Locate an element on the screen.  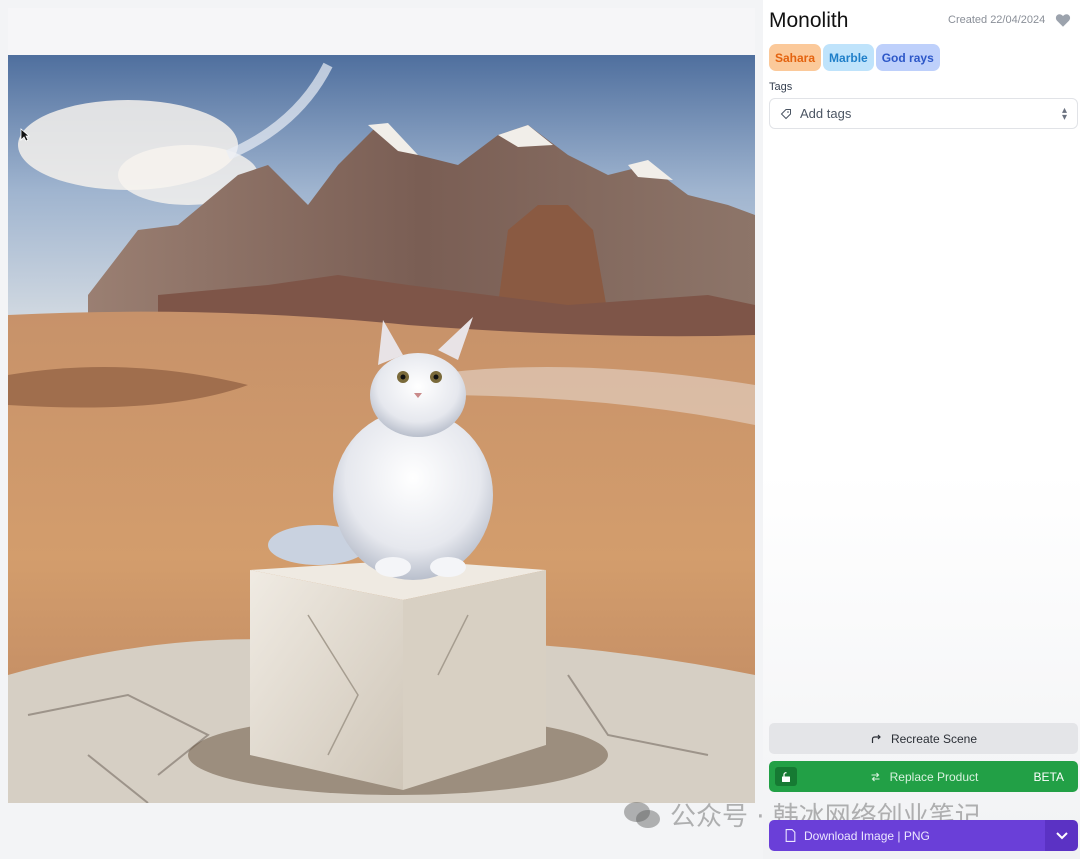
replace-product-button: Replace Product BETA is located at coordinates (923, 776).